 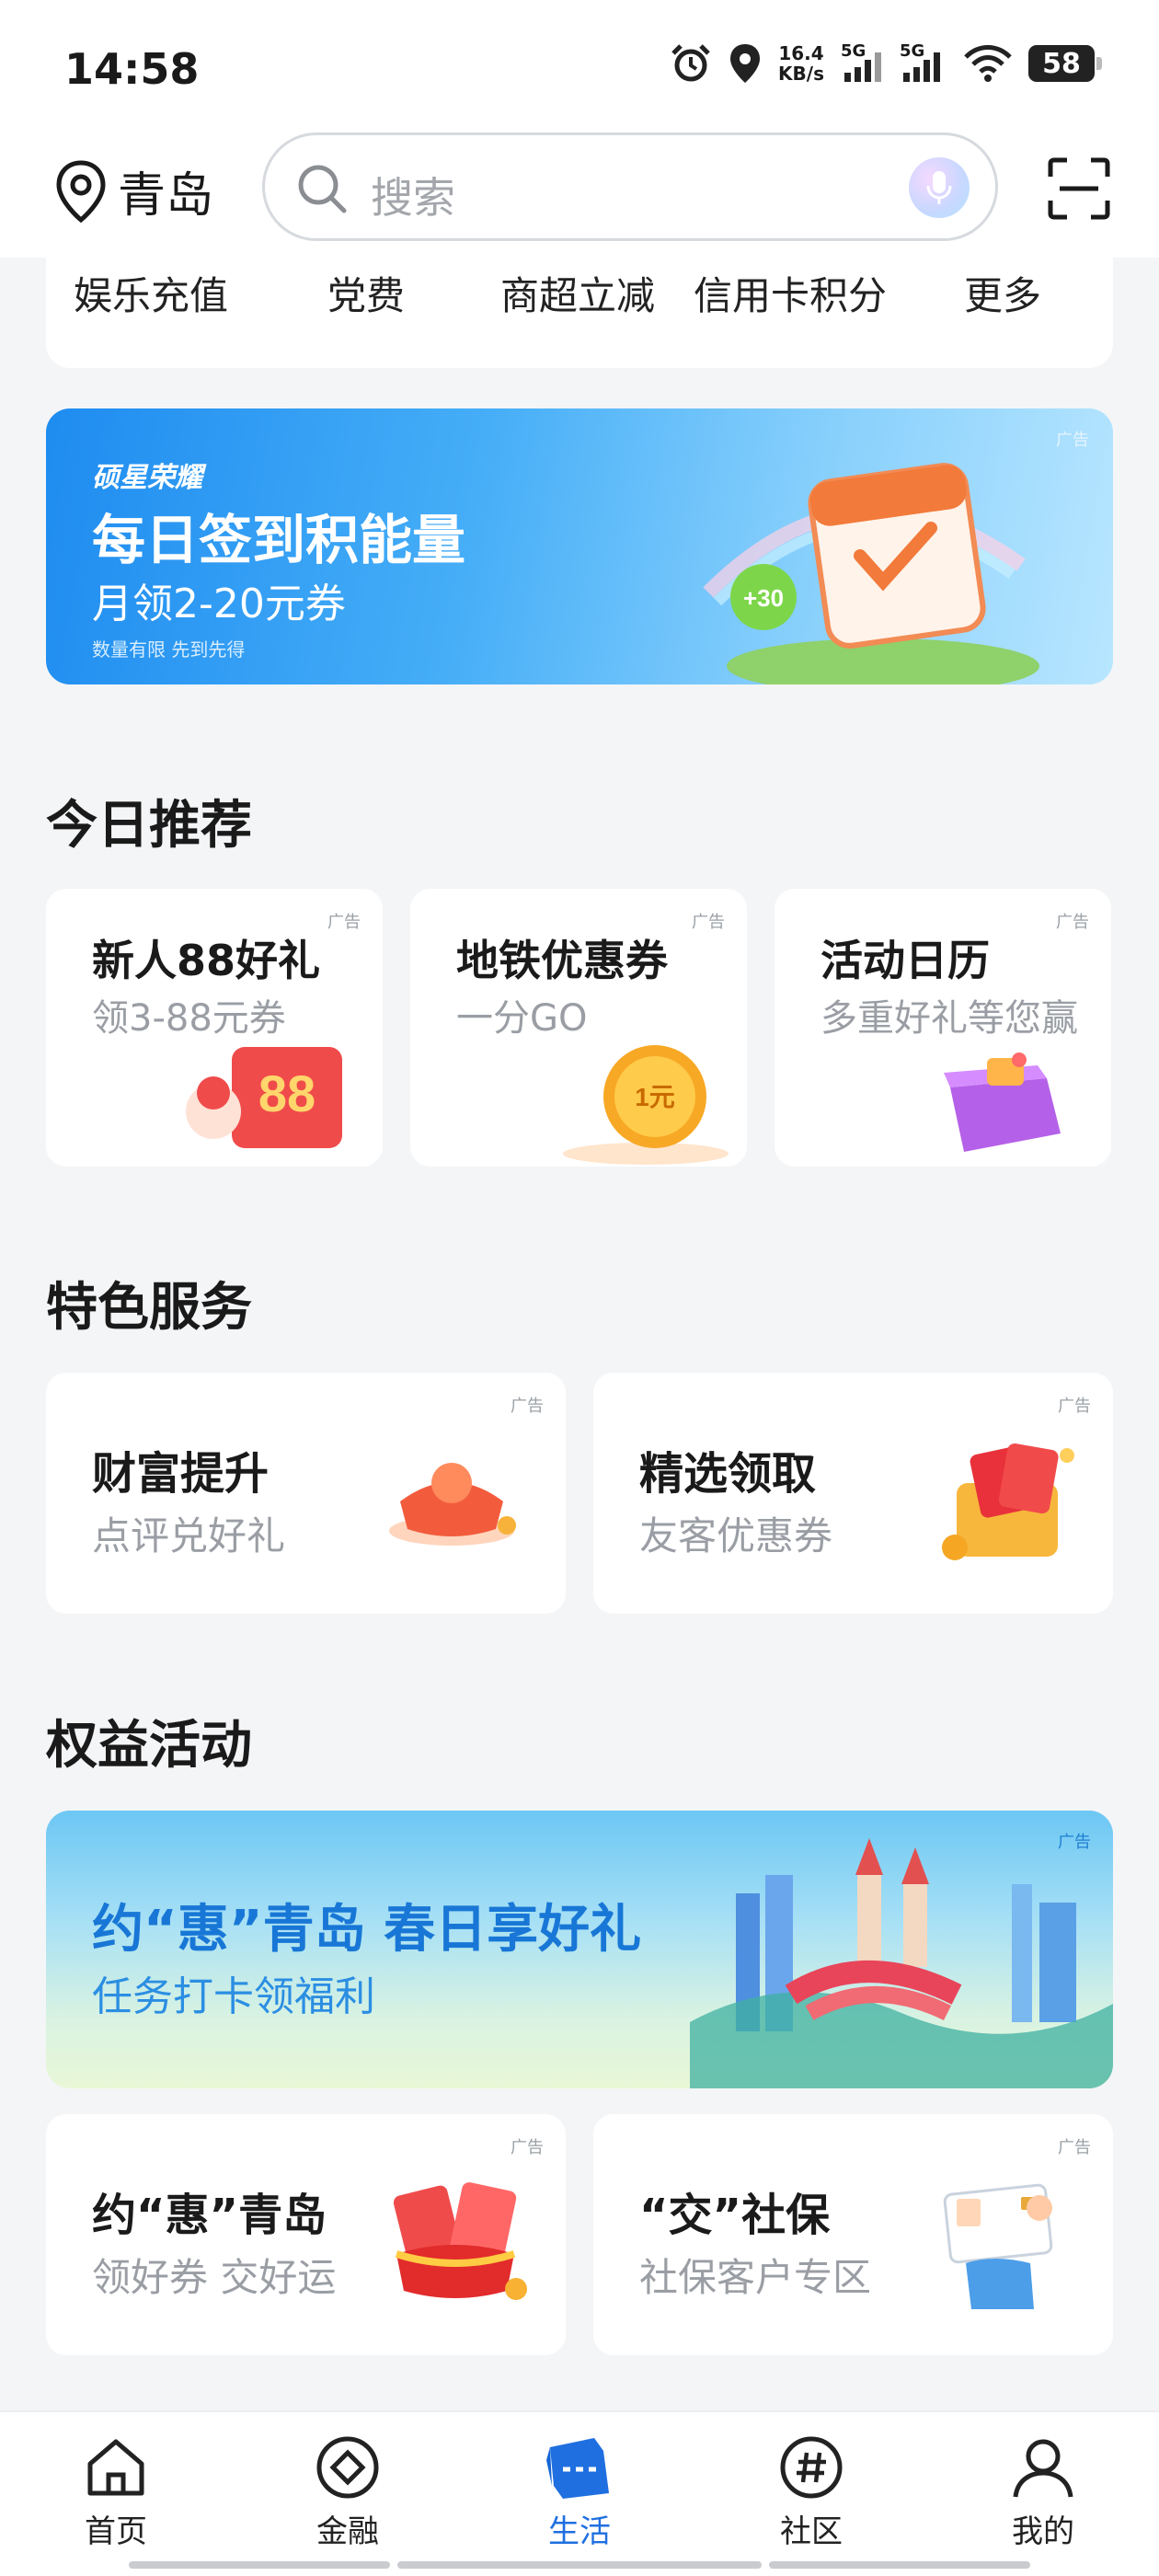 I want to click on qingdao-spring-banner: 广告 约“惠”青岛 春日享好礼 任务打卡领福利, so click(x=579, y=1949).